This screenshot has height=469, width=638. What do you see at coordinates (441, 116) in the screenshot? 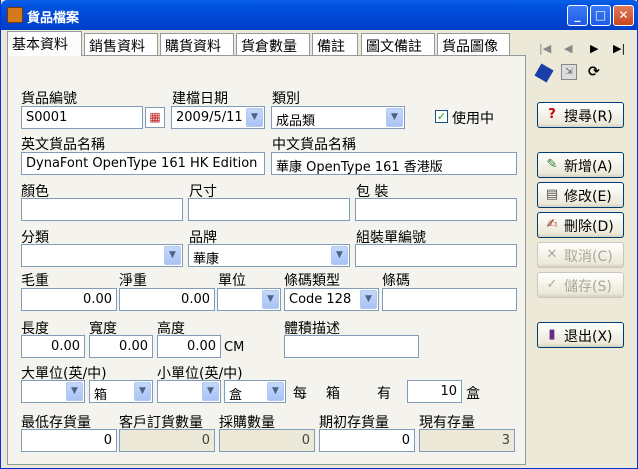
I see `inuse-checkbox: ✓` at bounding box center [441, 116].